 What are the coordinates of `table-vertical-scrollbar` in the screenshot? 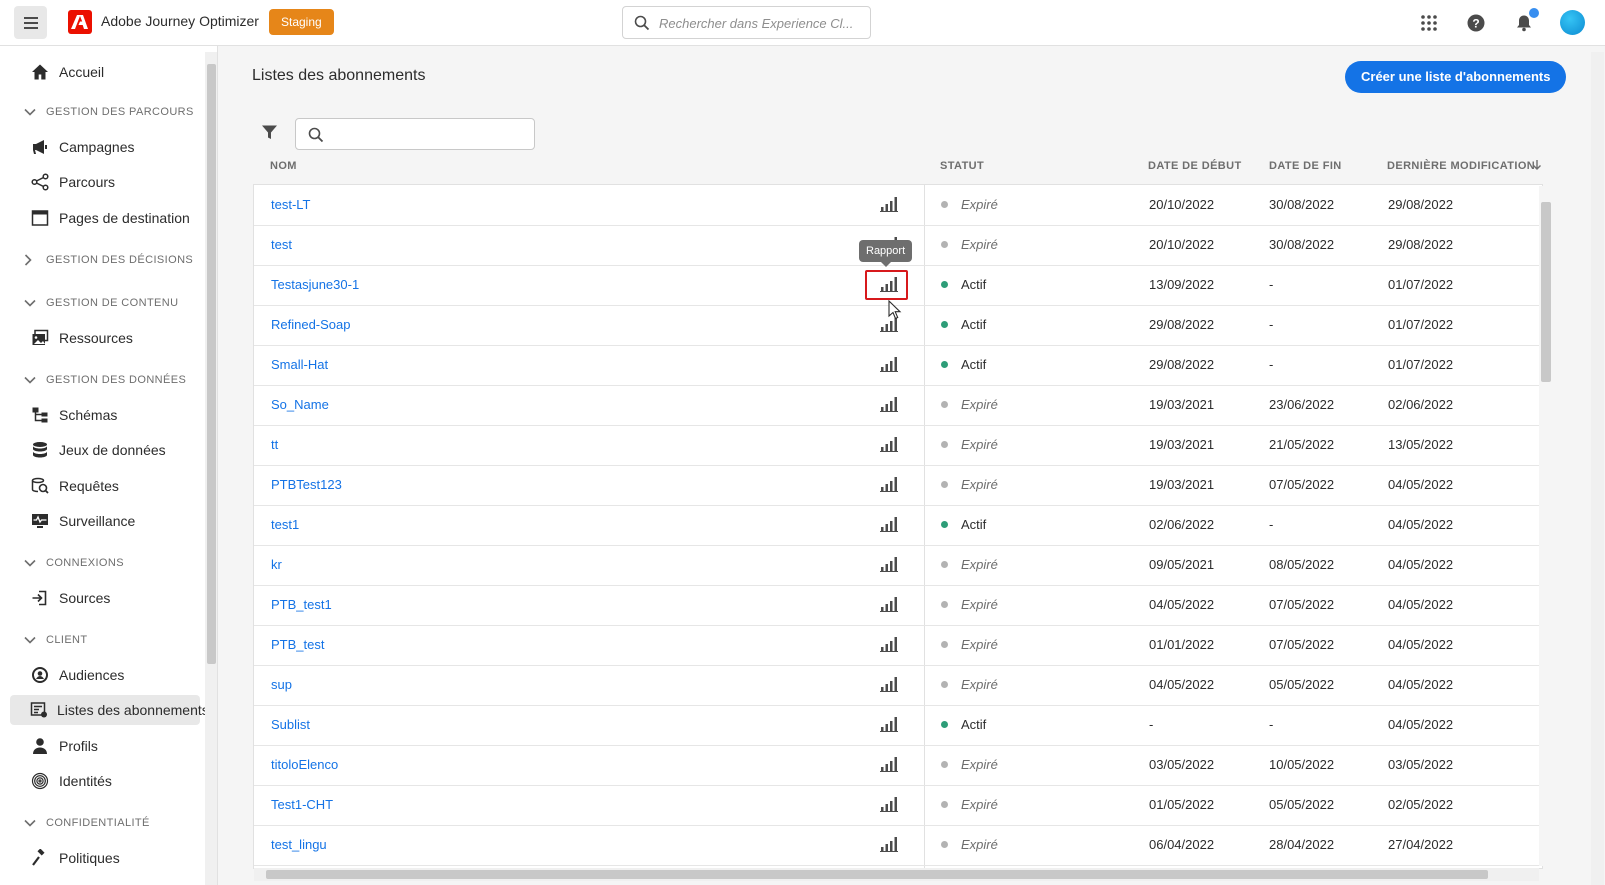 It's located at (1546, 526).